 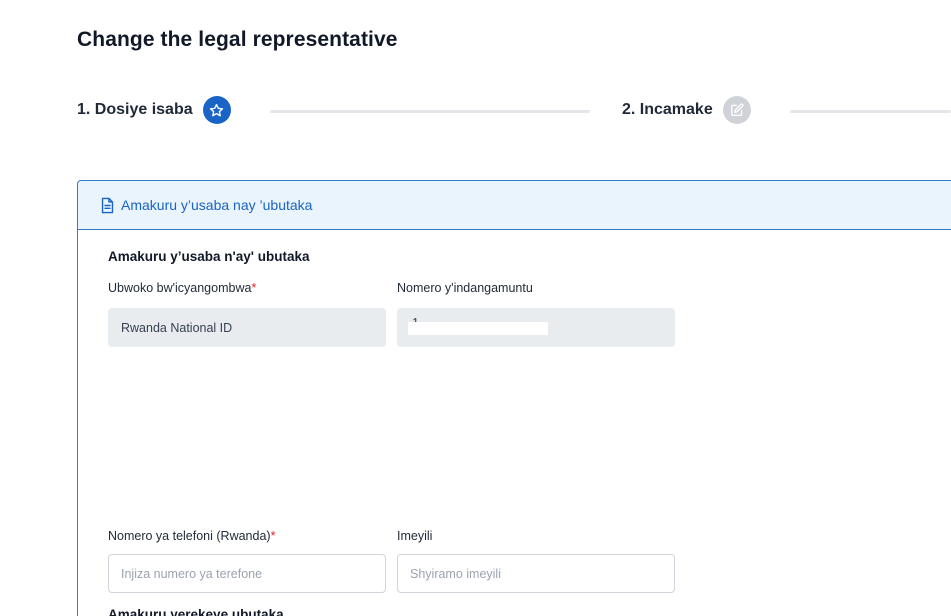 What do you see at coordinates (237, 39) in the screenshot?
I see `page-title: Change the legal representative` at bounding box center [237, 39].